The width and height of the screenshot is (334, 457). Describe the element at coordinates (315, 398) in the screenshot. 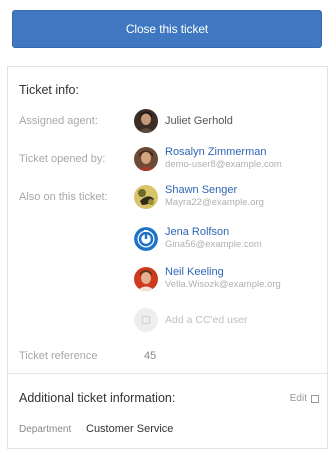

I see `edit-icon` at that location.